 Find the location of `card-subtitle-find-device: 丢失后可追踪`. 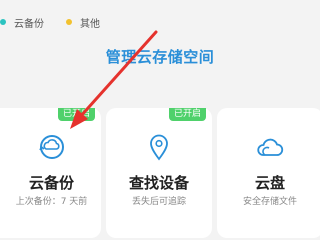

card-subtitle-find-device: 丢失后可追踪 is located at coordinates (158, 202).